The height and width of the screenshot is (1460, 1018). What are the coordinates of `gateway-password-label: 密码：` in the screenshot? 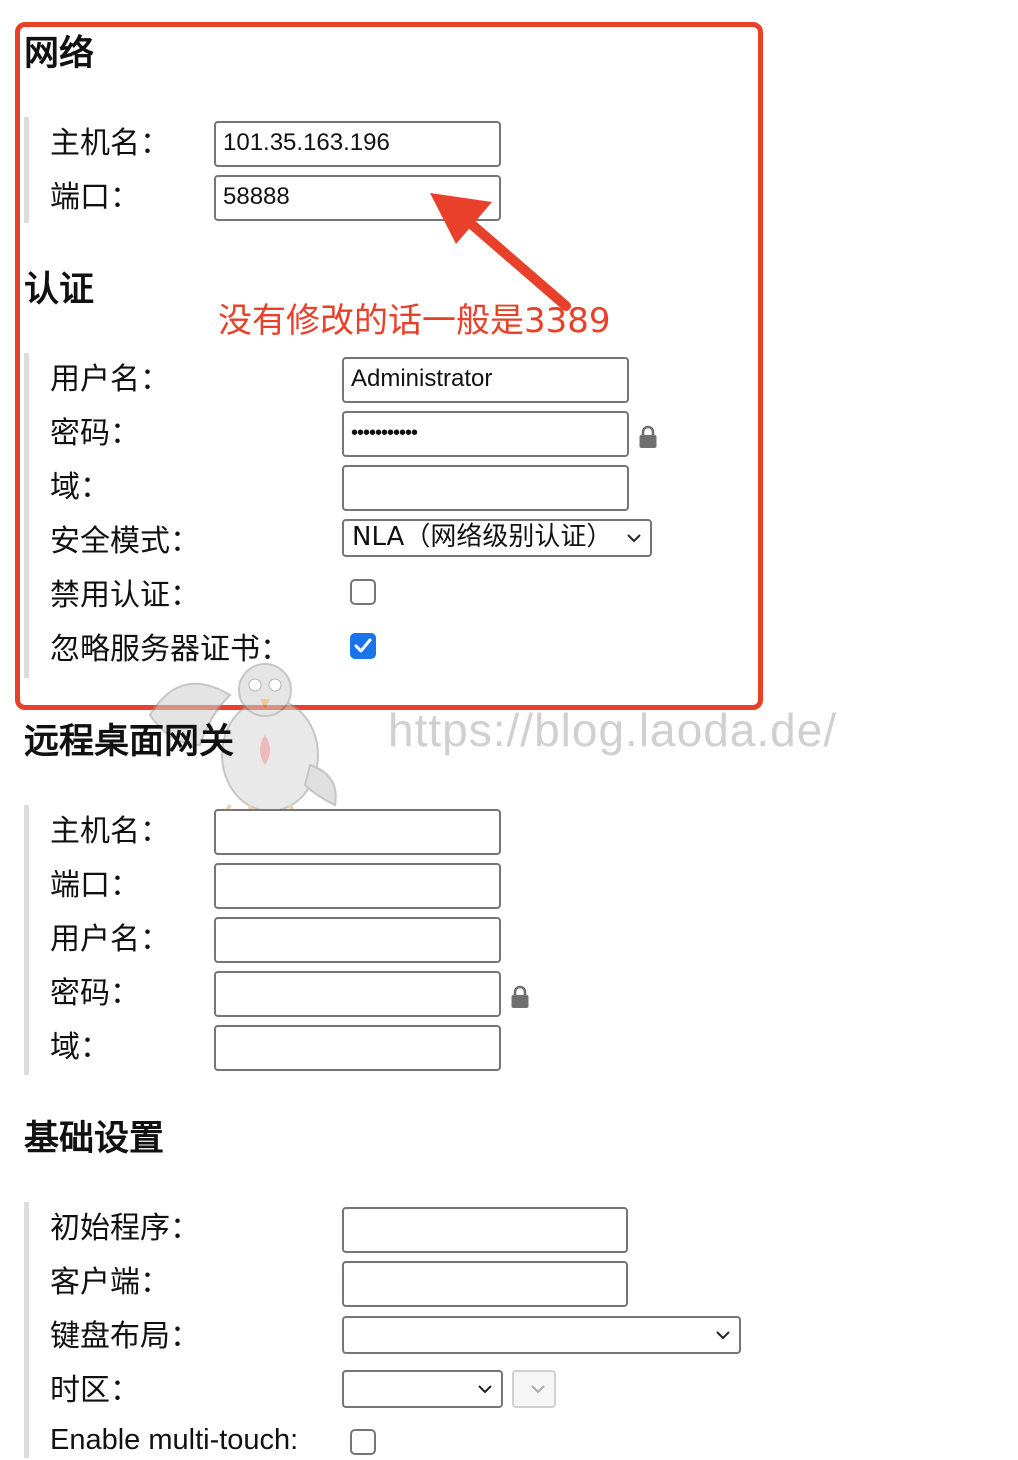 It's located at (95, 993).